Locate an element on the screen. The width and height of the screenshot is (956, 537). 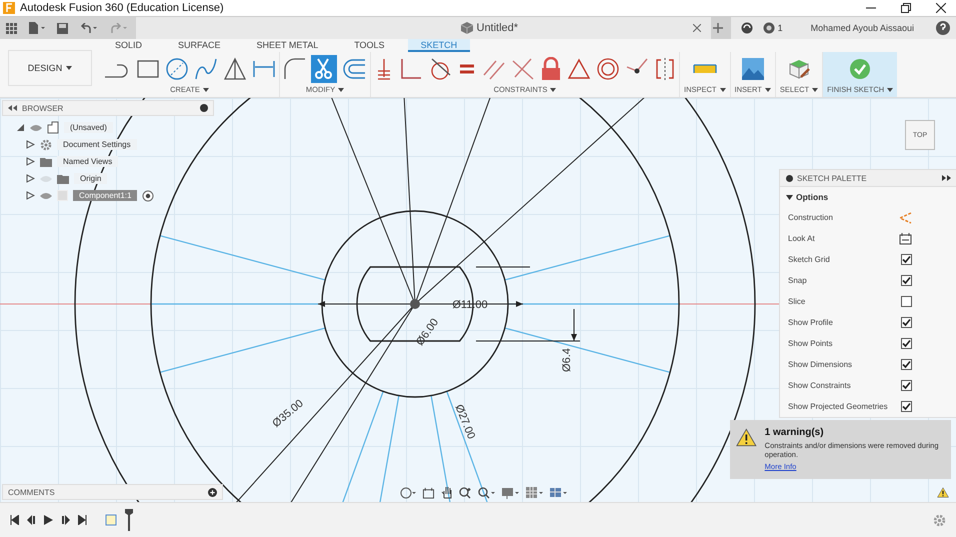
document-title: Untitled* is located at coordinates (497, 28).